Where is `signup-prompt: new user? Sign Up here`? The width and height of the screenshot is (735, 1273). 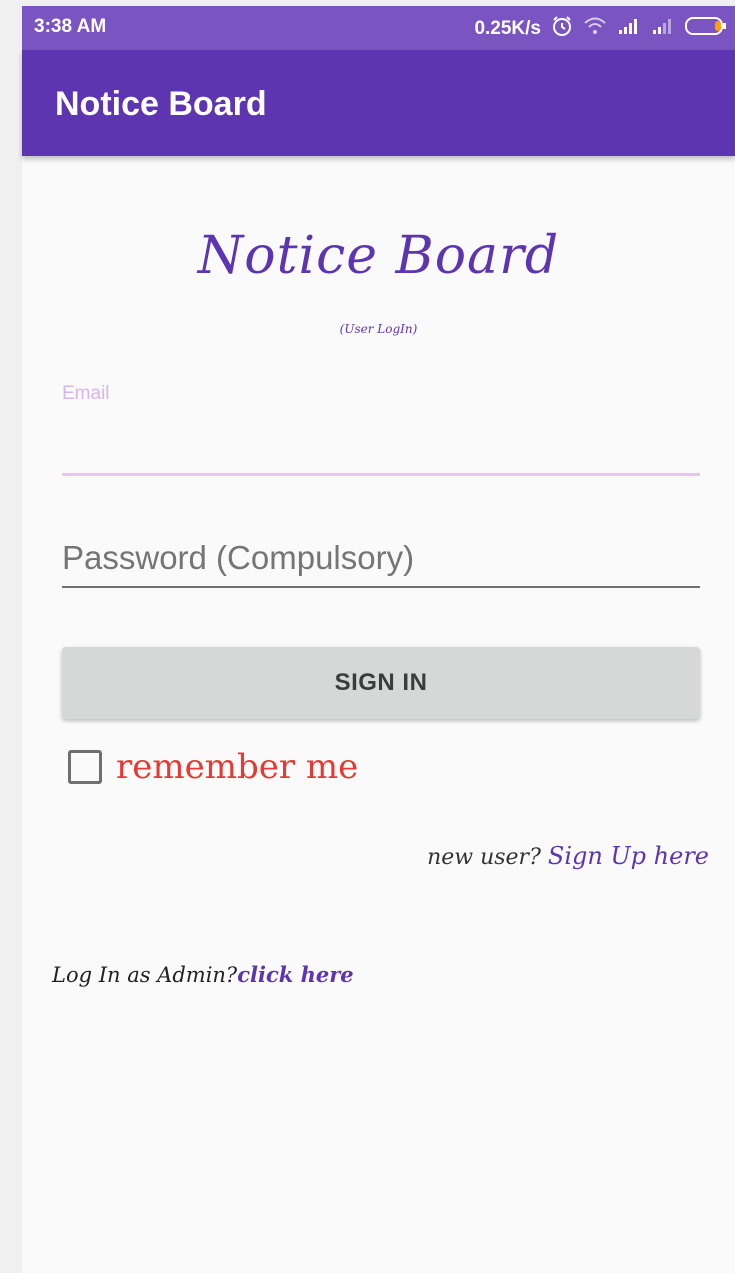
signup-prompt: new user? Sign Up here is located at coordinates (568, 856).